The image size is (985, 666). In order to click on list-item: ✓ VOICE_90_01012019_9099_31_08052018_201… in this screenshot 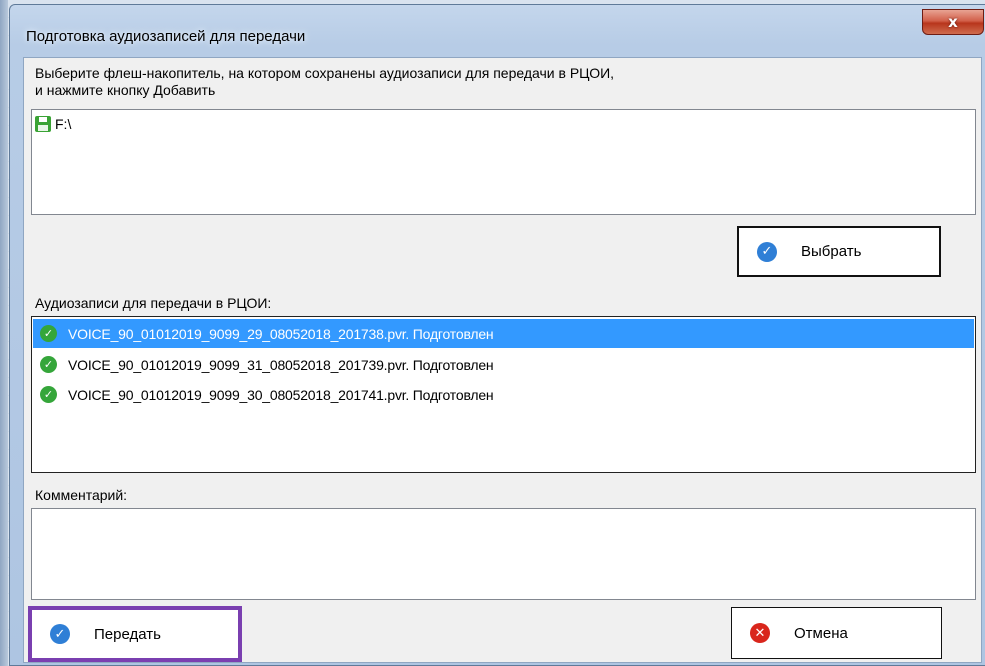, I will do `click(503, 364)`.